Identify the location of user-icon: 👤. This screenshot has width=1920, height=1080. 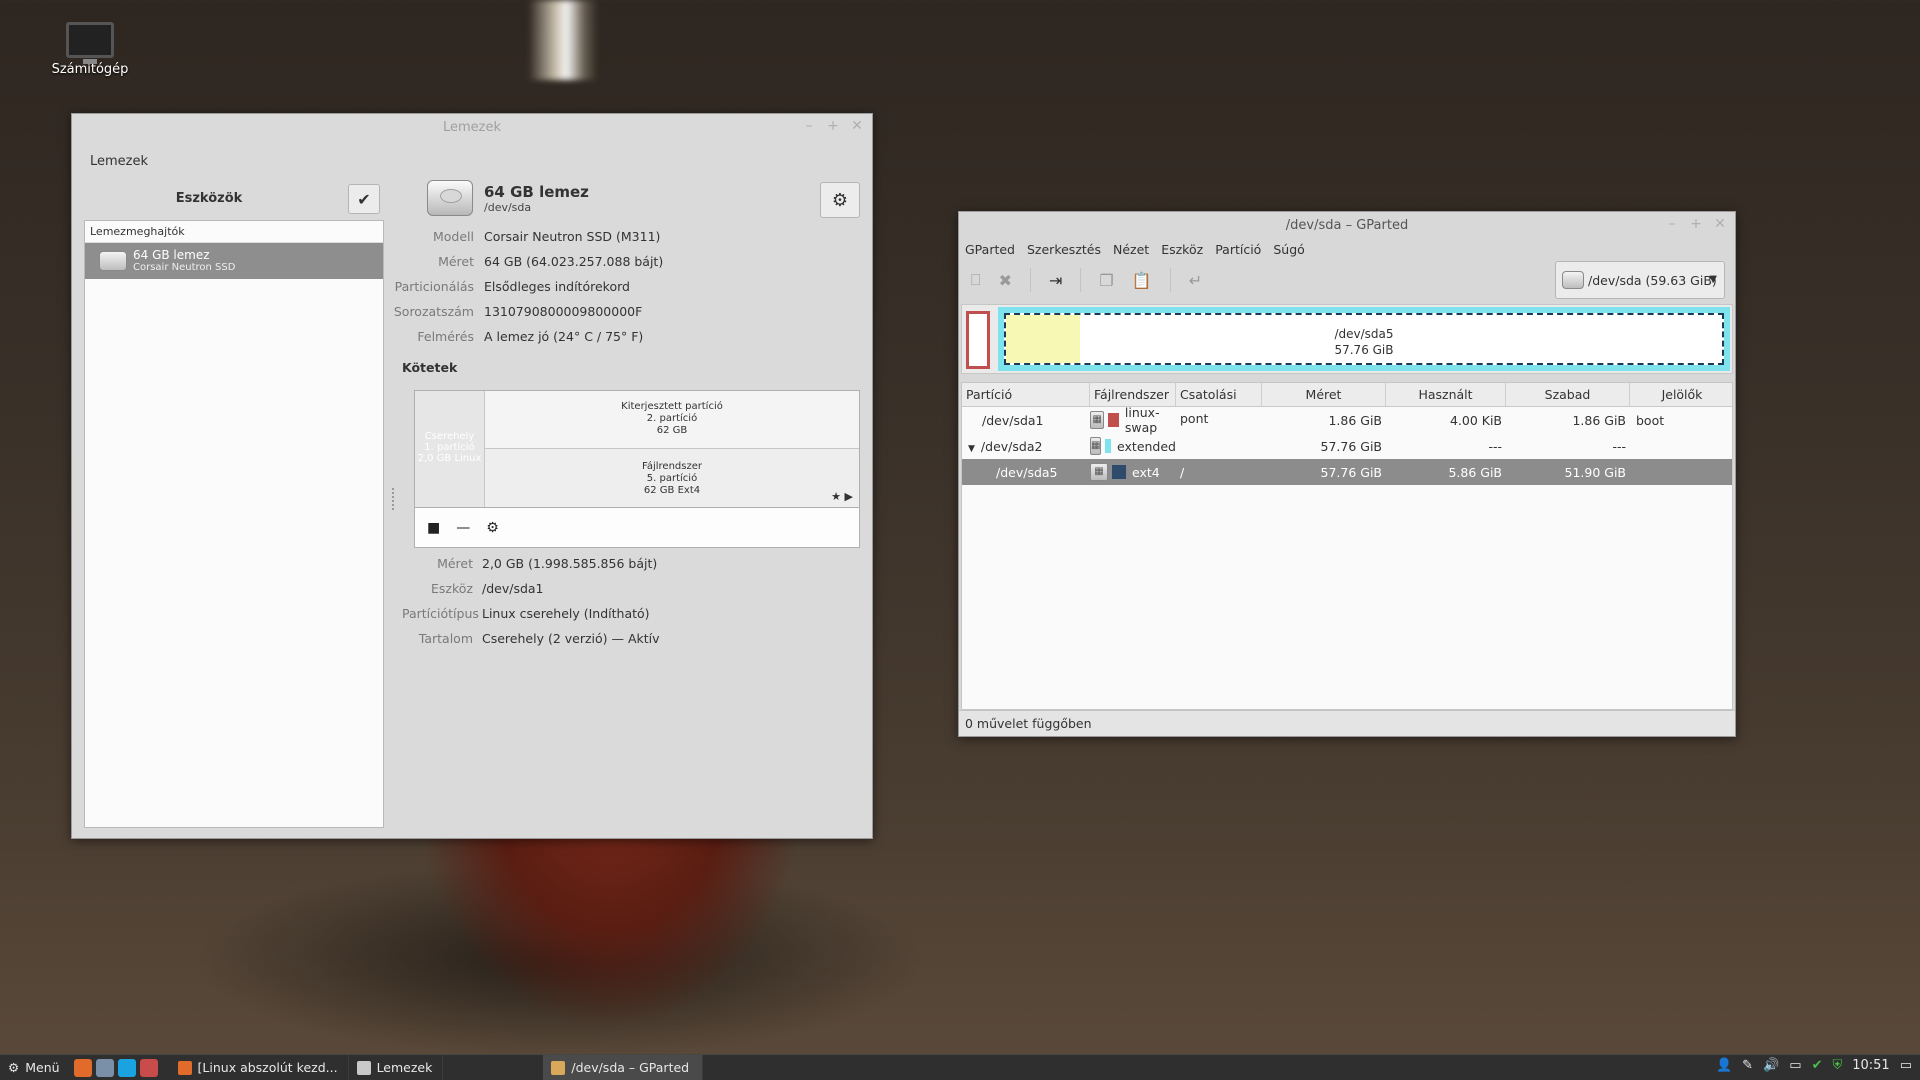
(1724, 1065).